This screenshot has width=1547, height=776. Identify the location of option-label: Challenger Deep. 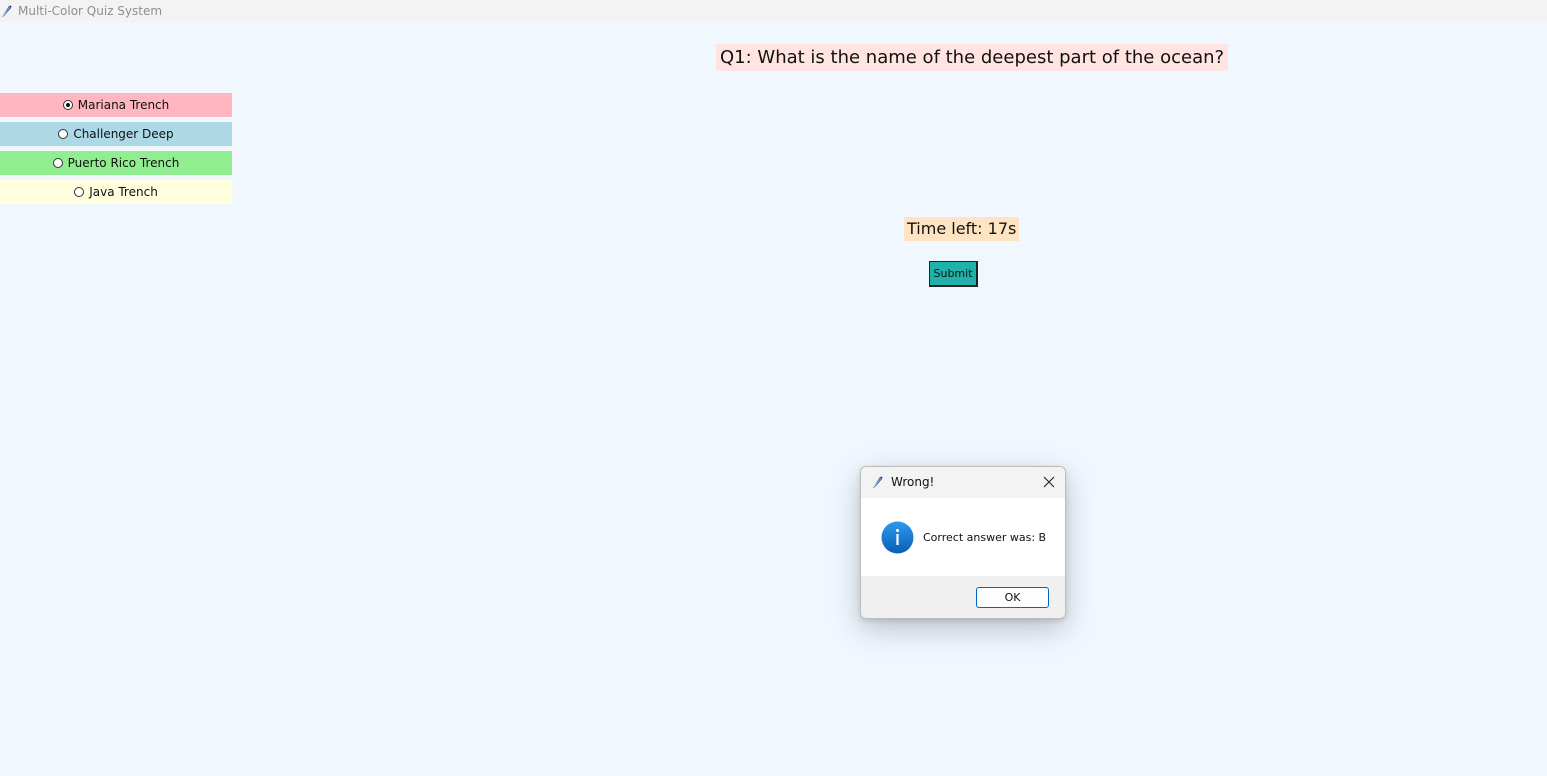
(123, 134).